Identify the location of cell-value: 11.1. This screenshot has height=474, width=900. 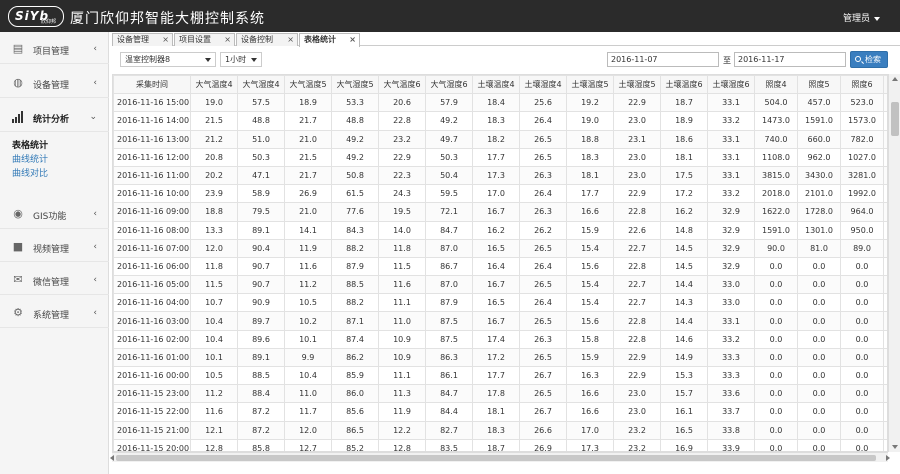
(402, 375).